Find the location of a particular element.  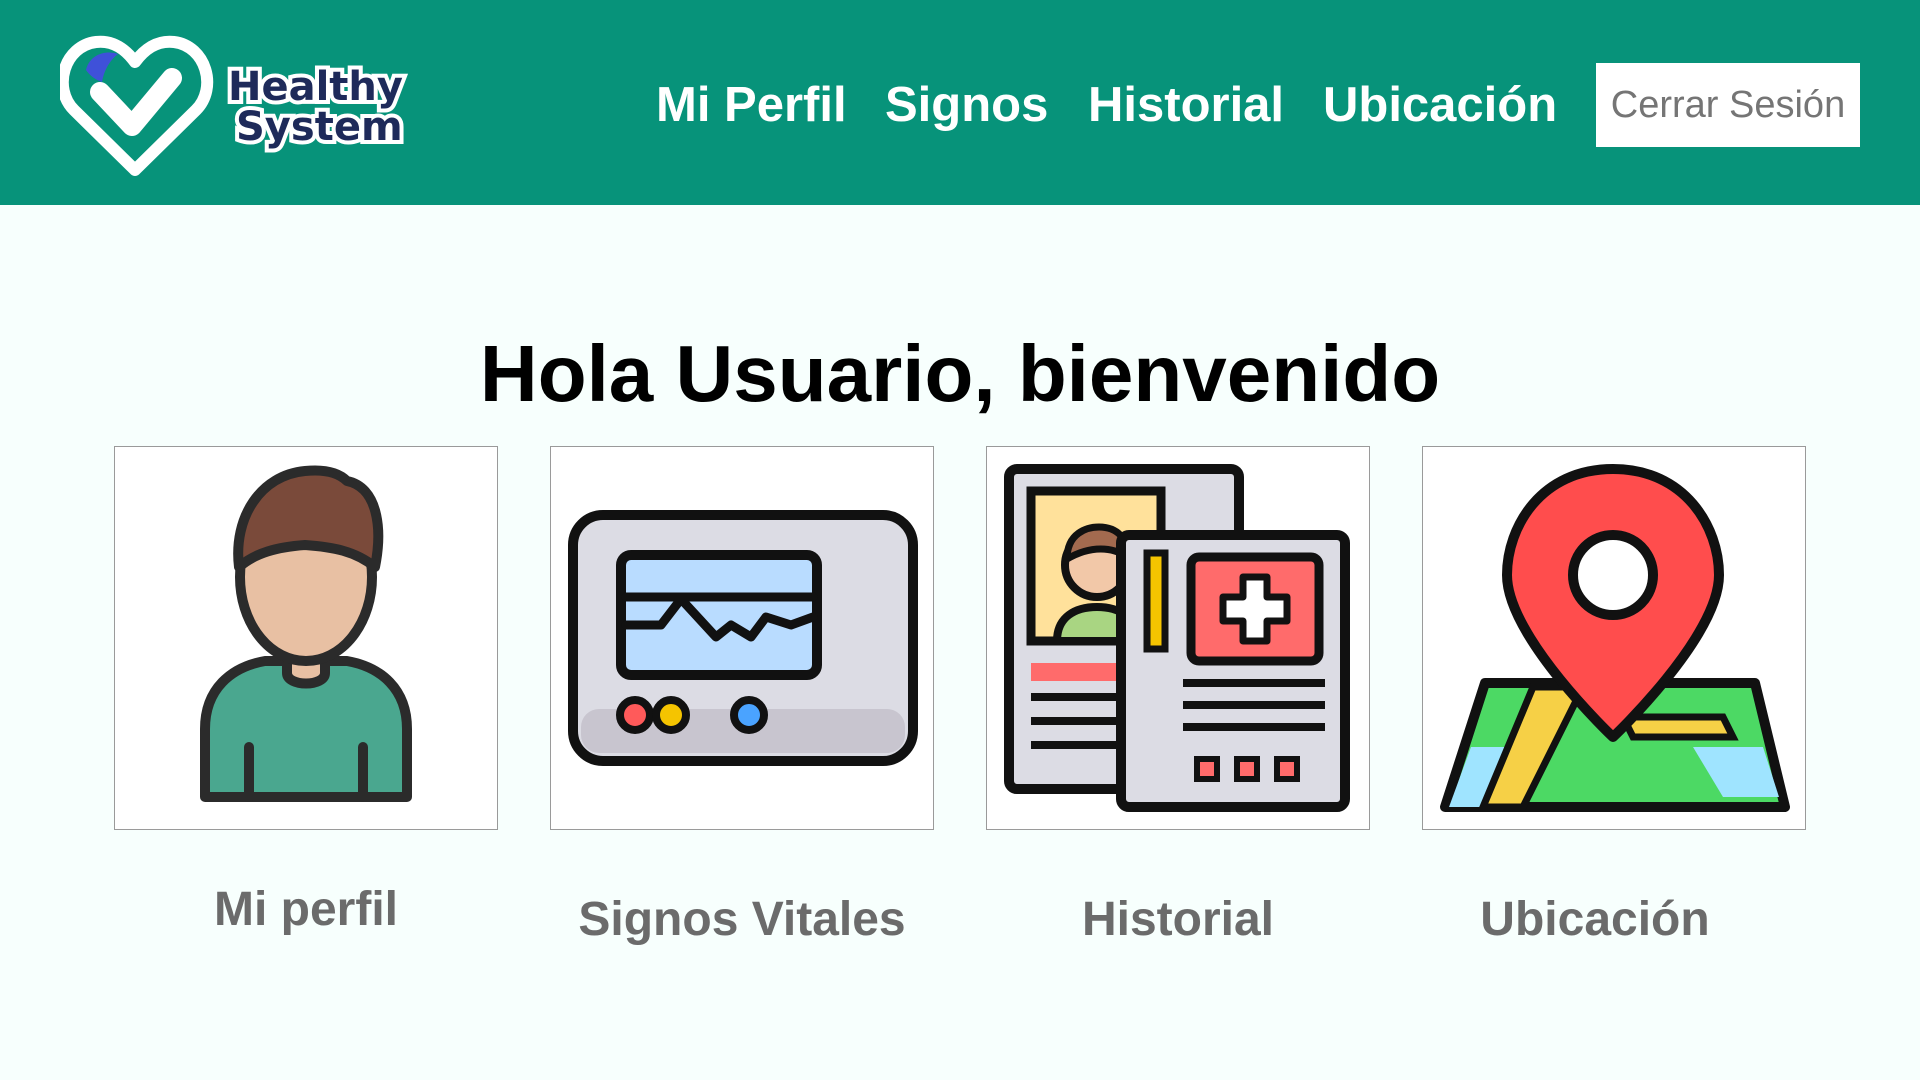

vital-signs-monitor-icon is located at coordinates (743, 638).